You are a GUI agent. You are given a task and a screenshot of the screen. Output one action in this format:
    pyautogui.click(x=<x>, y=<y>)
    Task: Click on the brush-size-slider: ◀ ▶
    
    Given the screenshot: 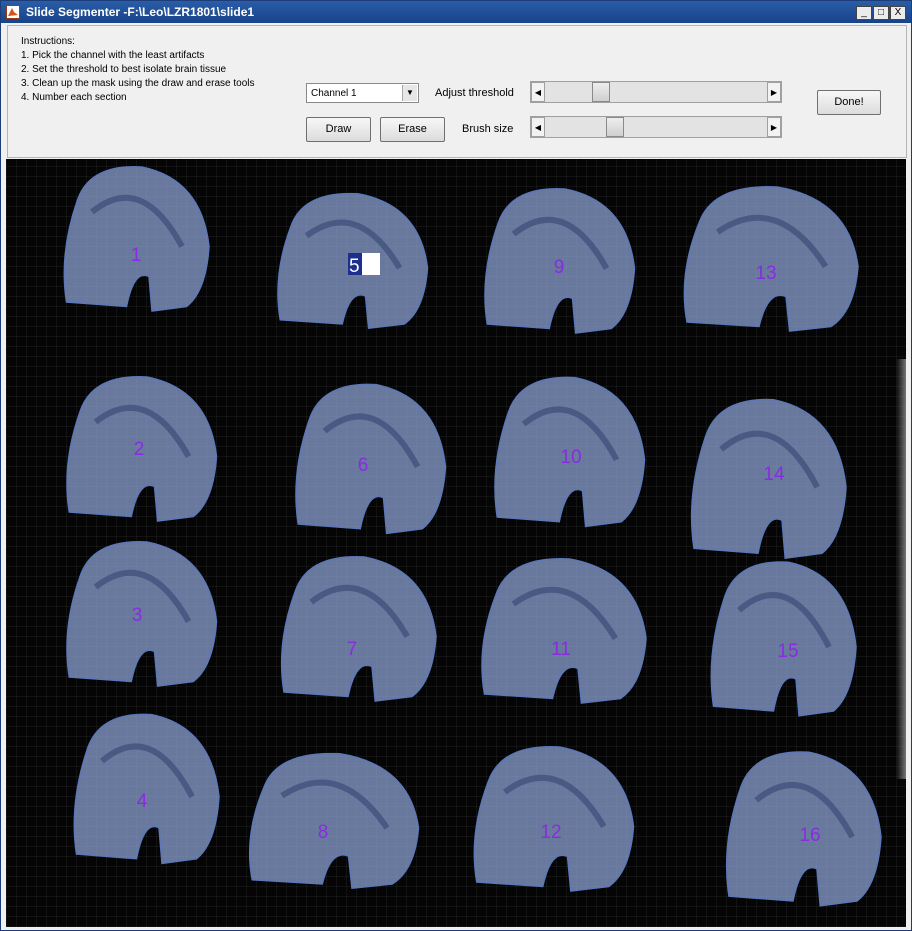 What is the action you would take?
    pyautogui.click(x=656, y=127)
    